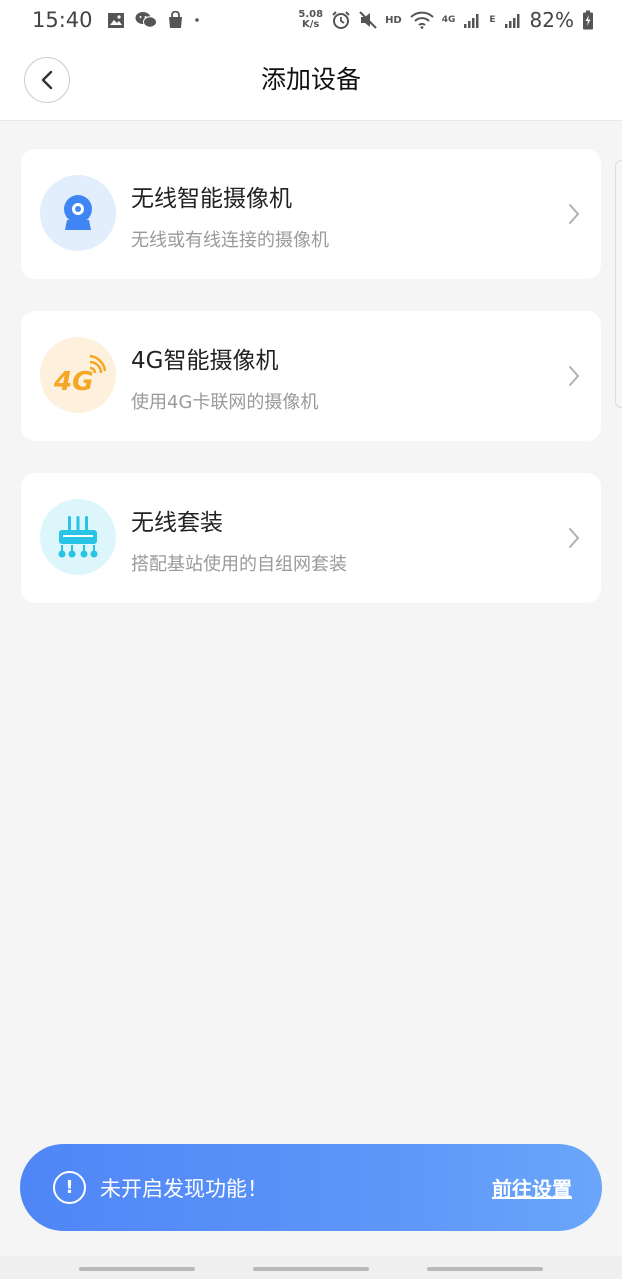 The image size is (622, 1279). What do you see at coordinates (230, 240) in the screenshot?
I see `device-description: 无线或有线连接的摄像机` at bounding box center [230, 240].